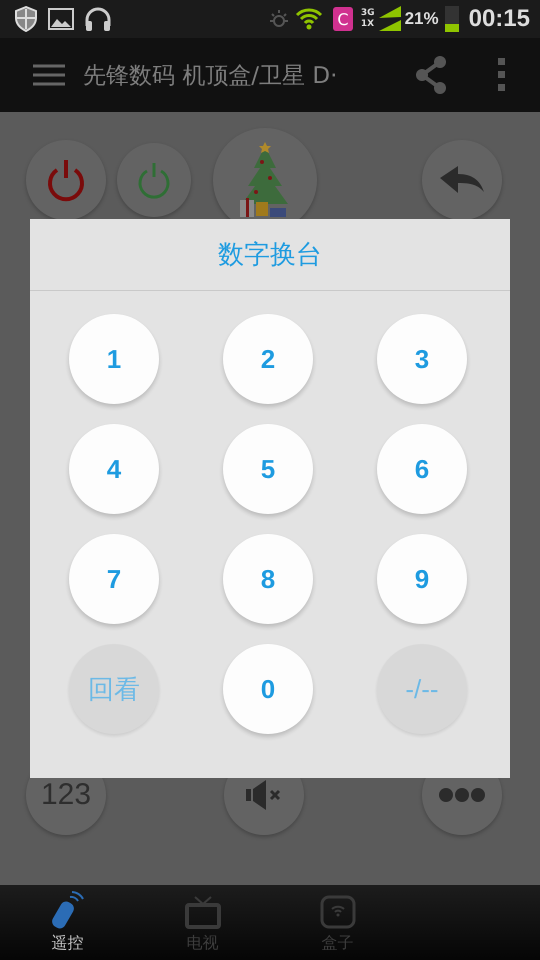  I want to click on share-icon, so click(431, 75).